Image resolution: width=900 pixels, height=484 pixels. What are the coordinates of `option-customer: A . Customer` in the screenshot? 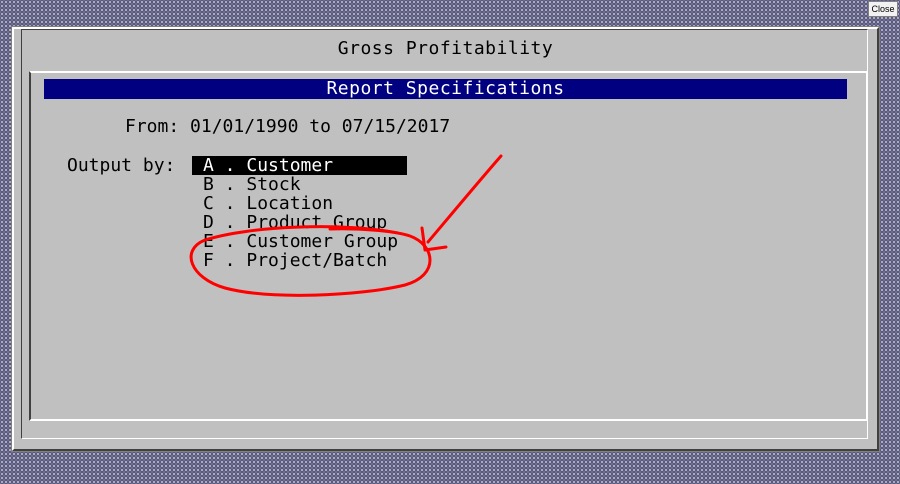 It's located at (299, 165).